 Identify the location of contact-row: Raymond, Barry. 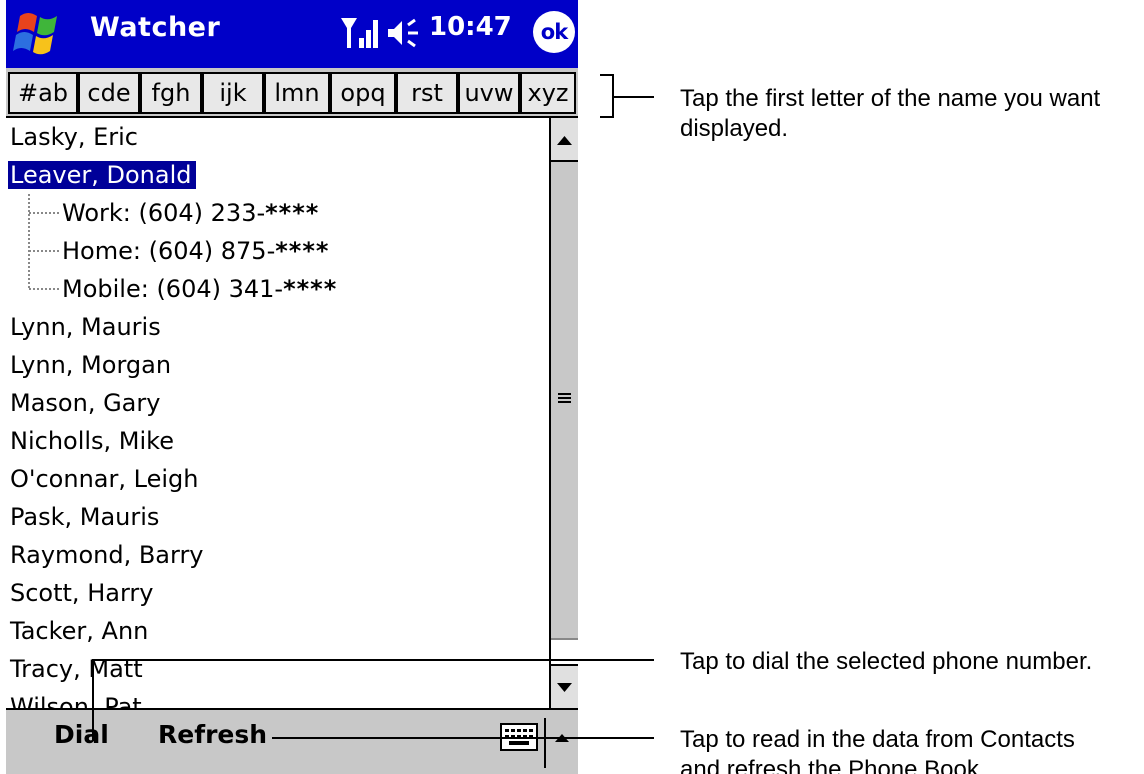
(105, 555).